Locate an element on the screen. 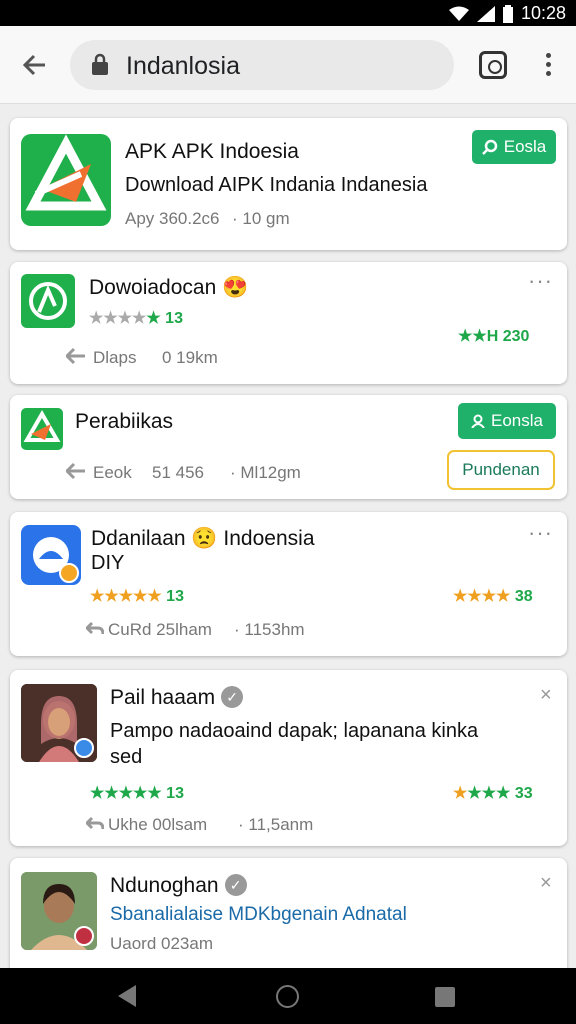 This screenshot has height=1024, width=576. install-button-label: Eonsla is located at coordinates (517, 420).